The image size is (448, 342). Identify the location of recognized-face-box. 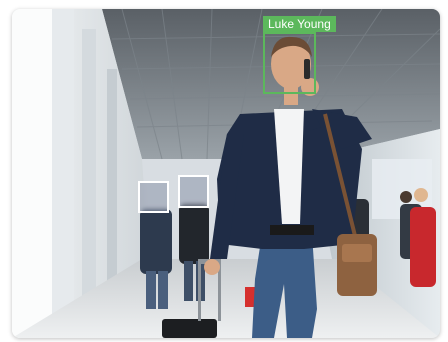
(289, 63).